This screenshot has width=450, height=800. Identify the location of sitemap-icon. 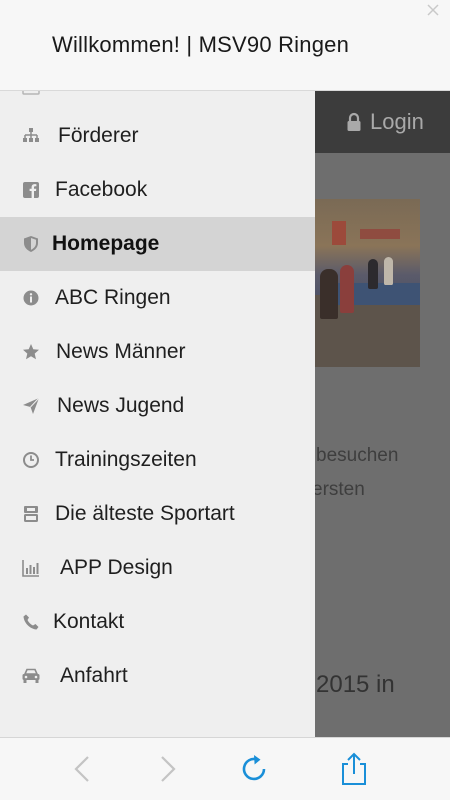
(31, 136).